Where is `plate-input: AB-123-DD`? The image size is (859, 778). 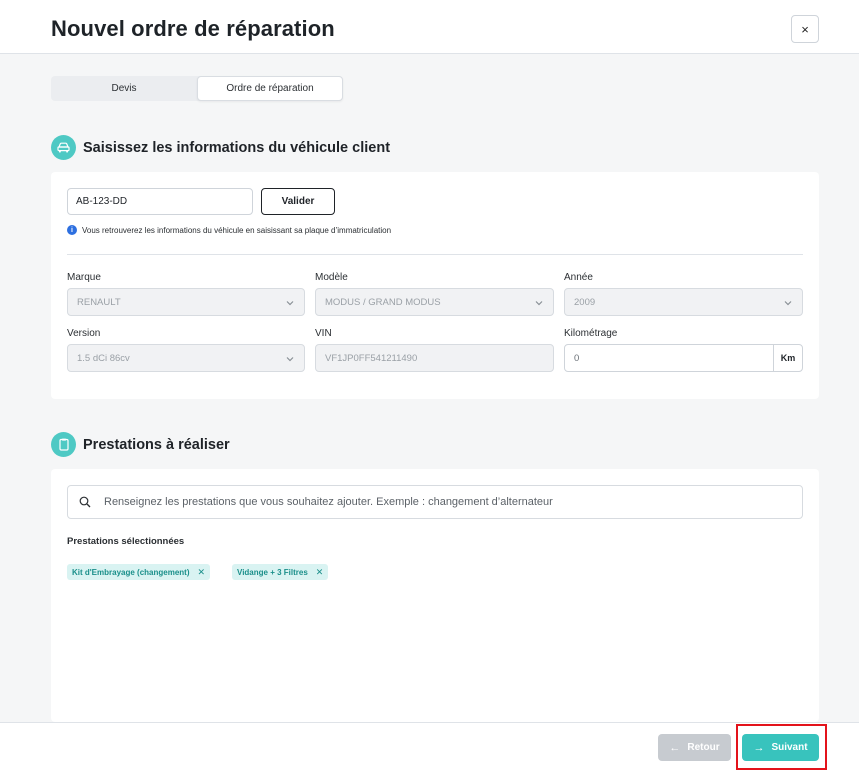 plate-input: AB-123-DD is located at coordinates (160, 201).